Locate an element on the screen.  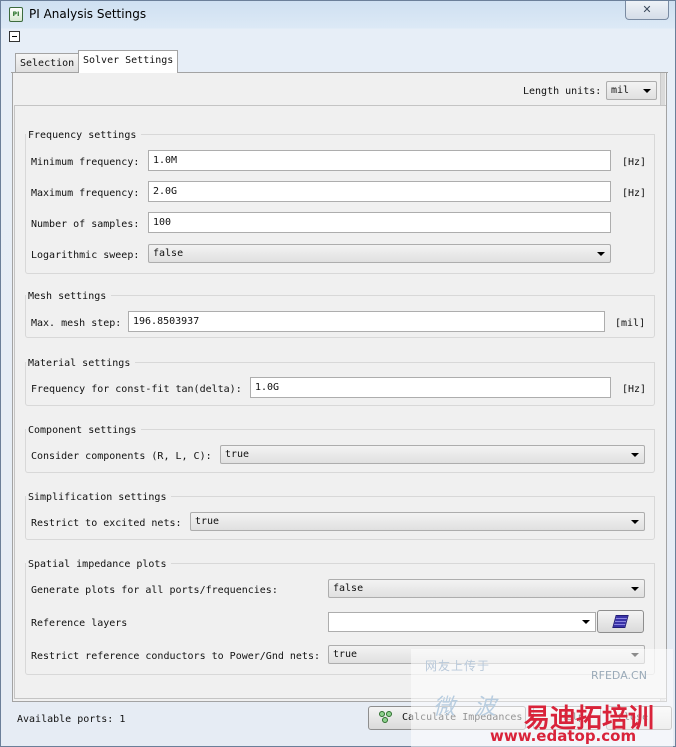
logarithmic-sweep-select: false is located at coordinates (379, 253).